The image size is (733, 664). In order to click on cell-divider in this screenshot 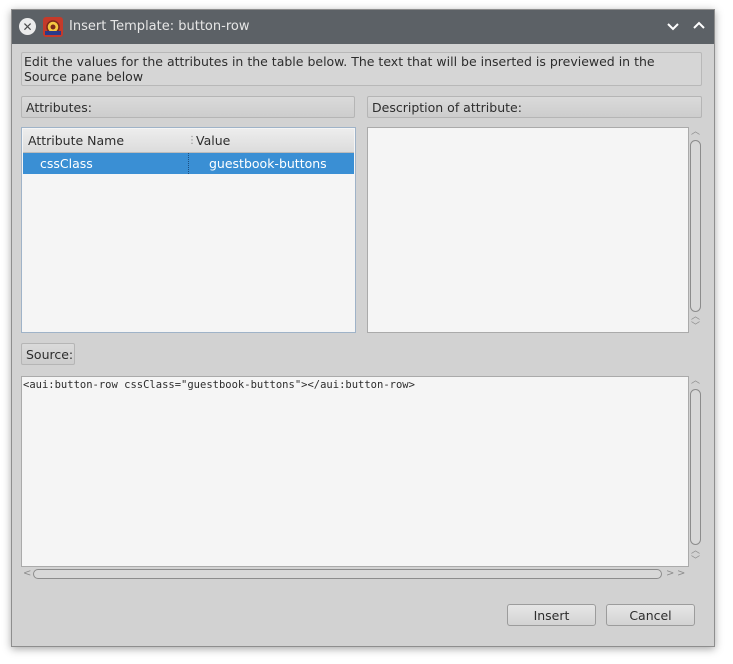, I will do `click(189, 163)`.